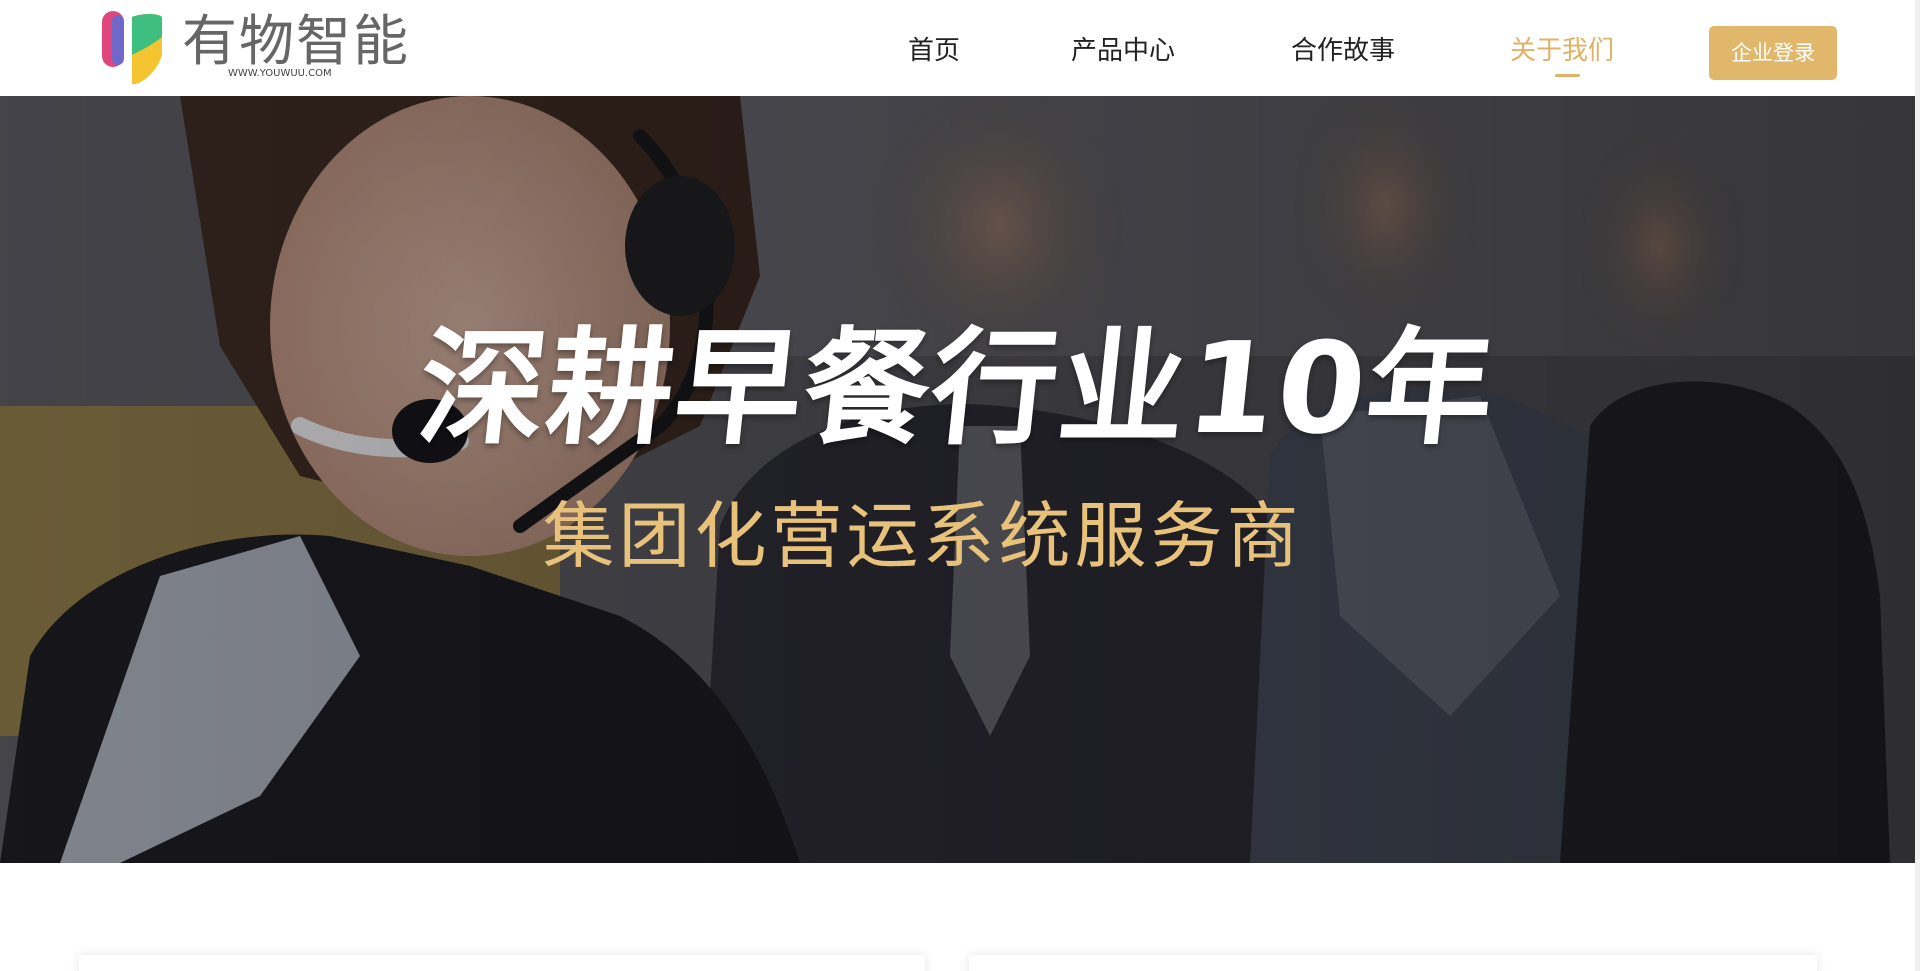 This screenshot has width=1920, height=971. Describe the element at coordinates (502, 963) in the screenshot. I see `feature-card-left` at that location.